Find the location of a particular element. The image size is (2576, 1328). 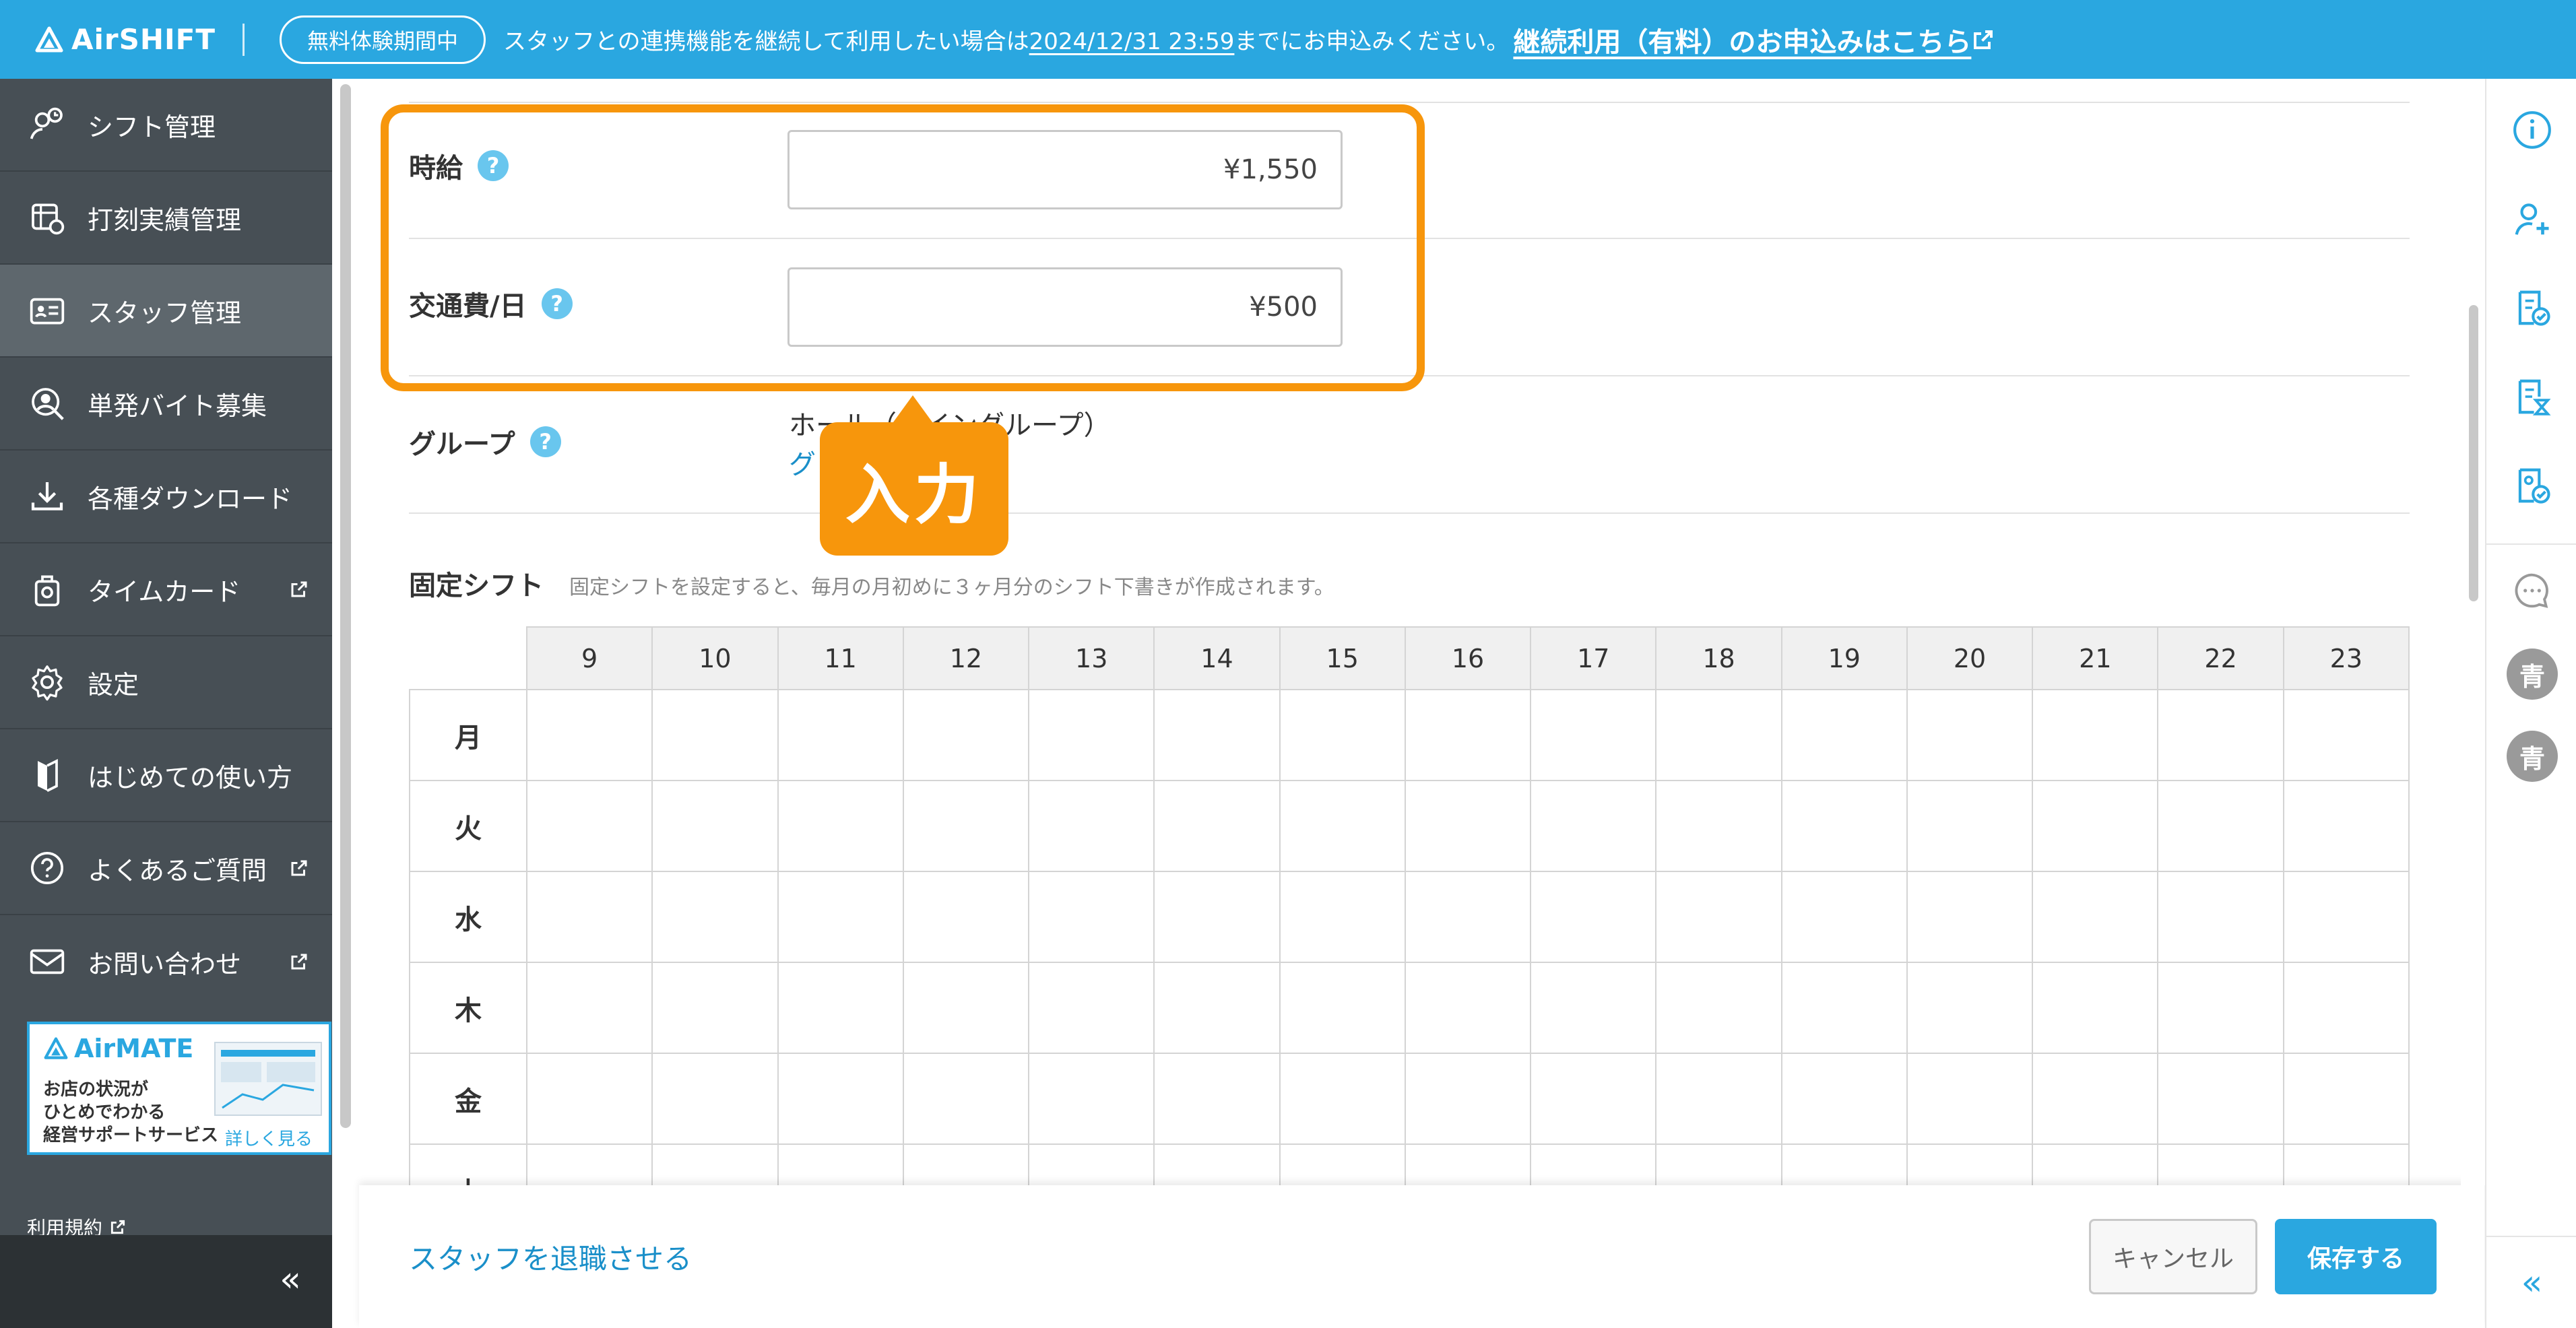

add-user-icon is located at coordinates (2532, 219).